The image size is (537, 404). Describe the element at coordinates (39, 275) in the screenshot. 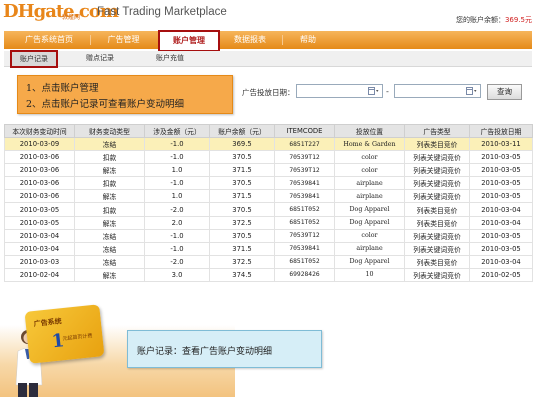

I see `record-time-cell: 2010-02-04` at that location.